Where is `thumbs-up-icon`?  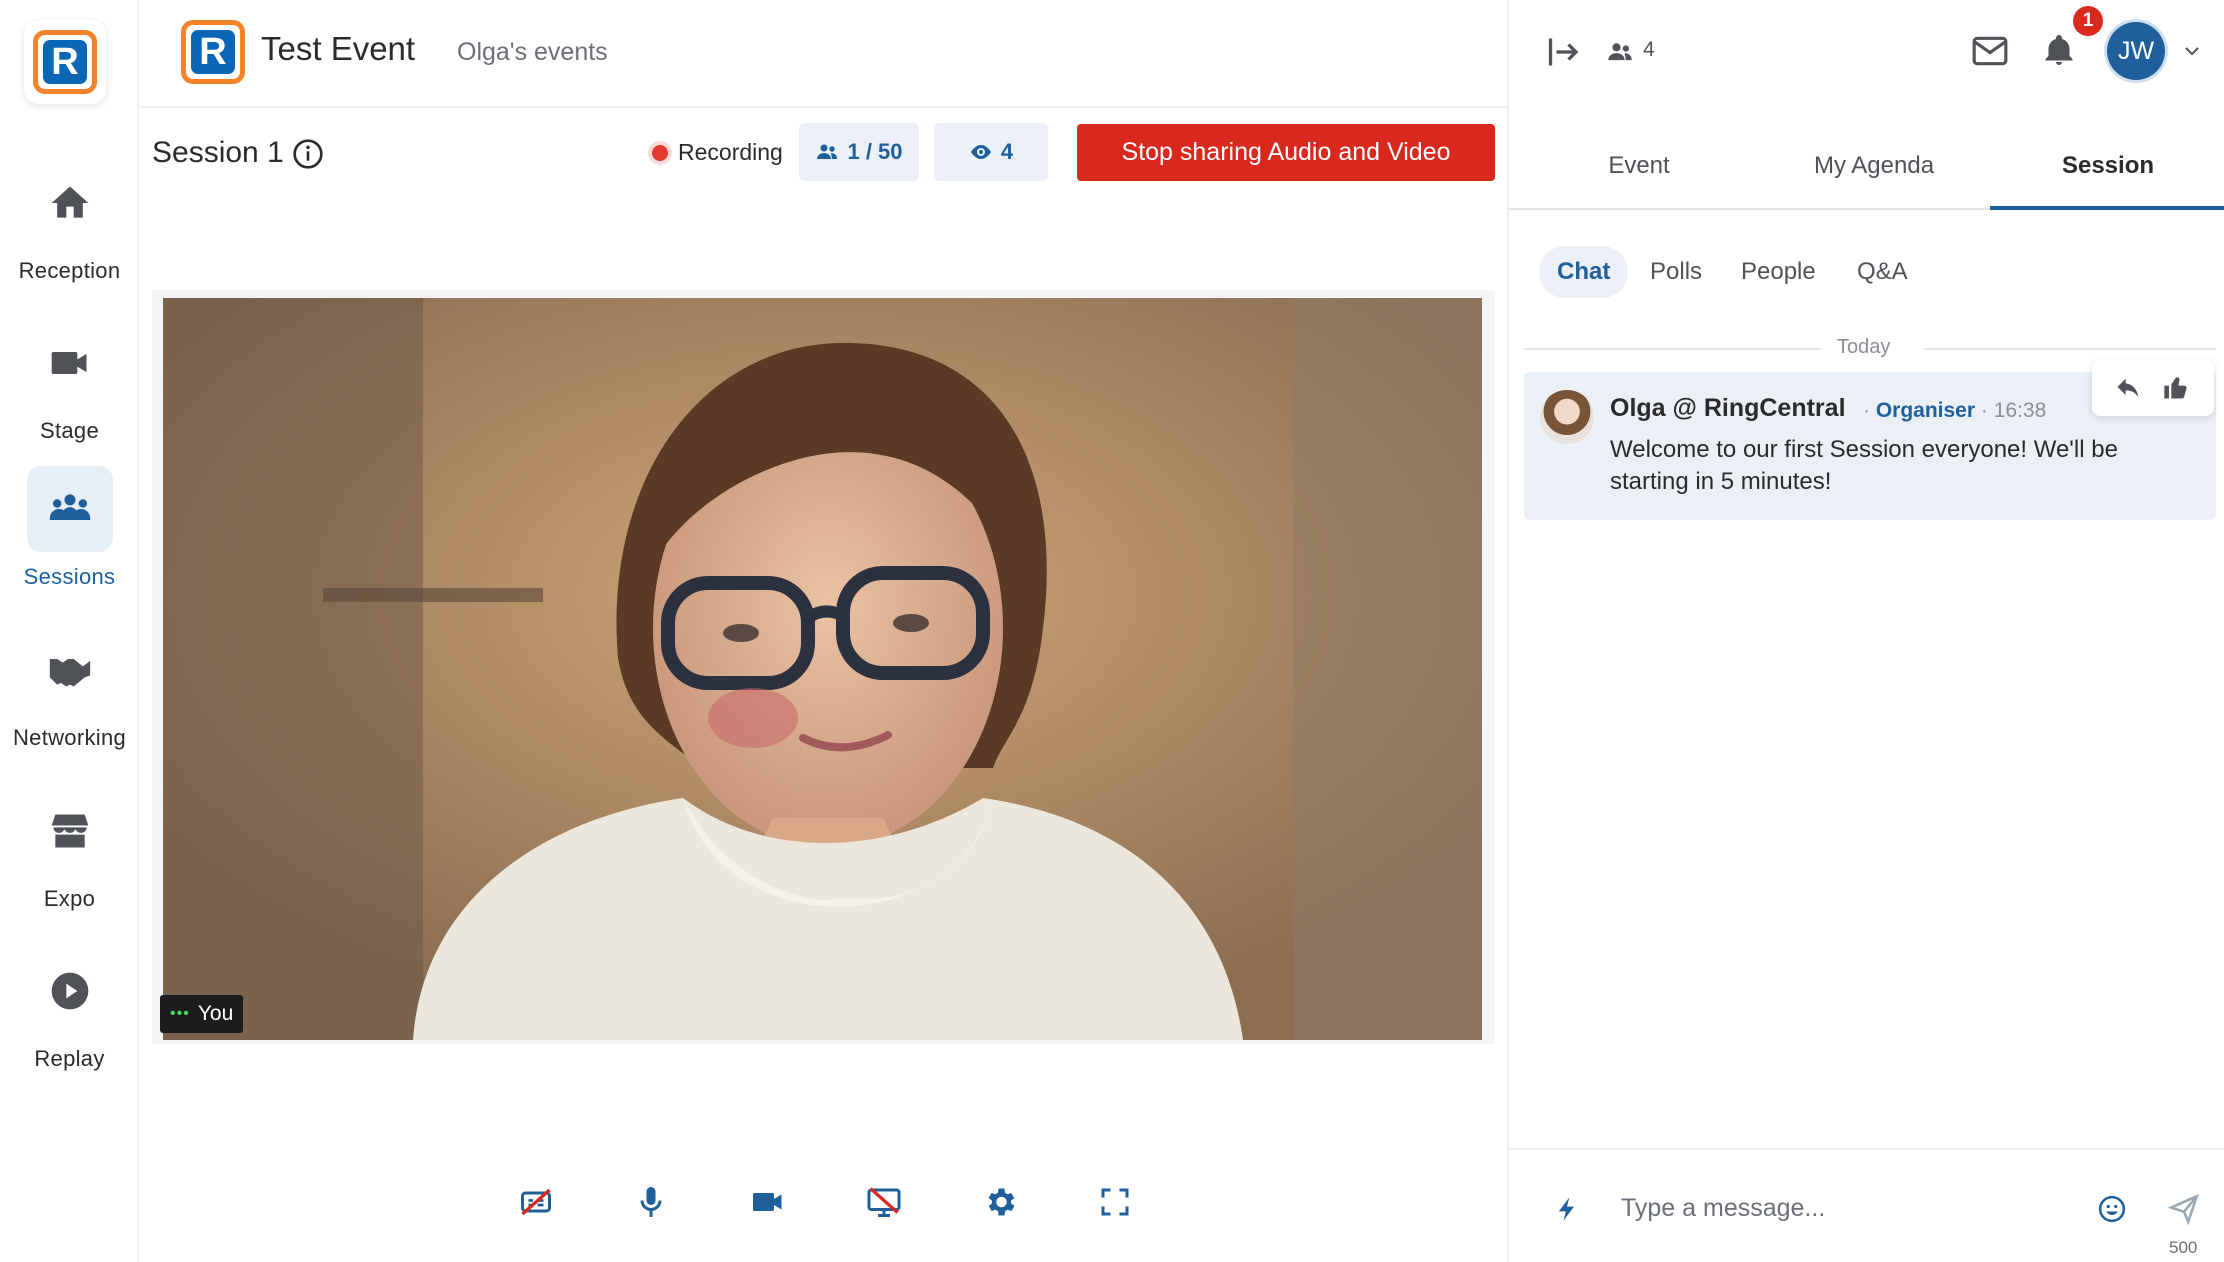
thumbs-up-icon is located at coordinates (2176, 388).